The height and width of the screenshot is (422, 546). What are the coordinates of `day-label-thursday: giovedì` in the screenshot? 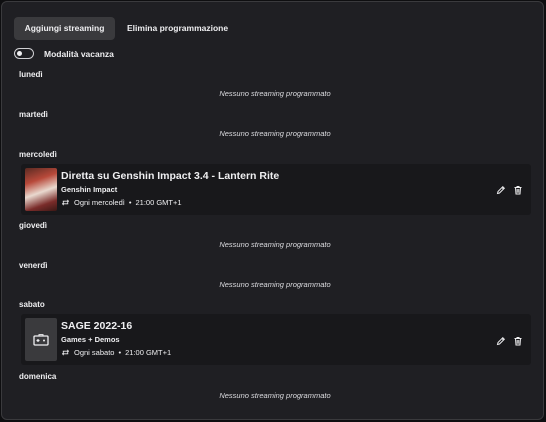 It's located at (33, 225).